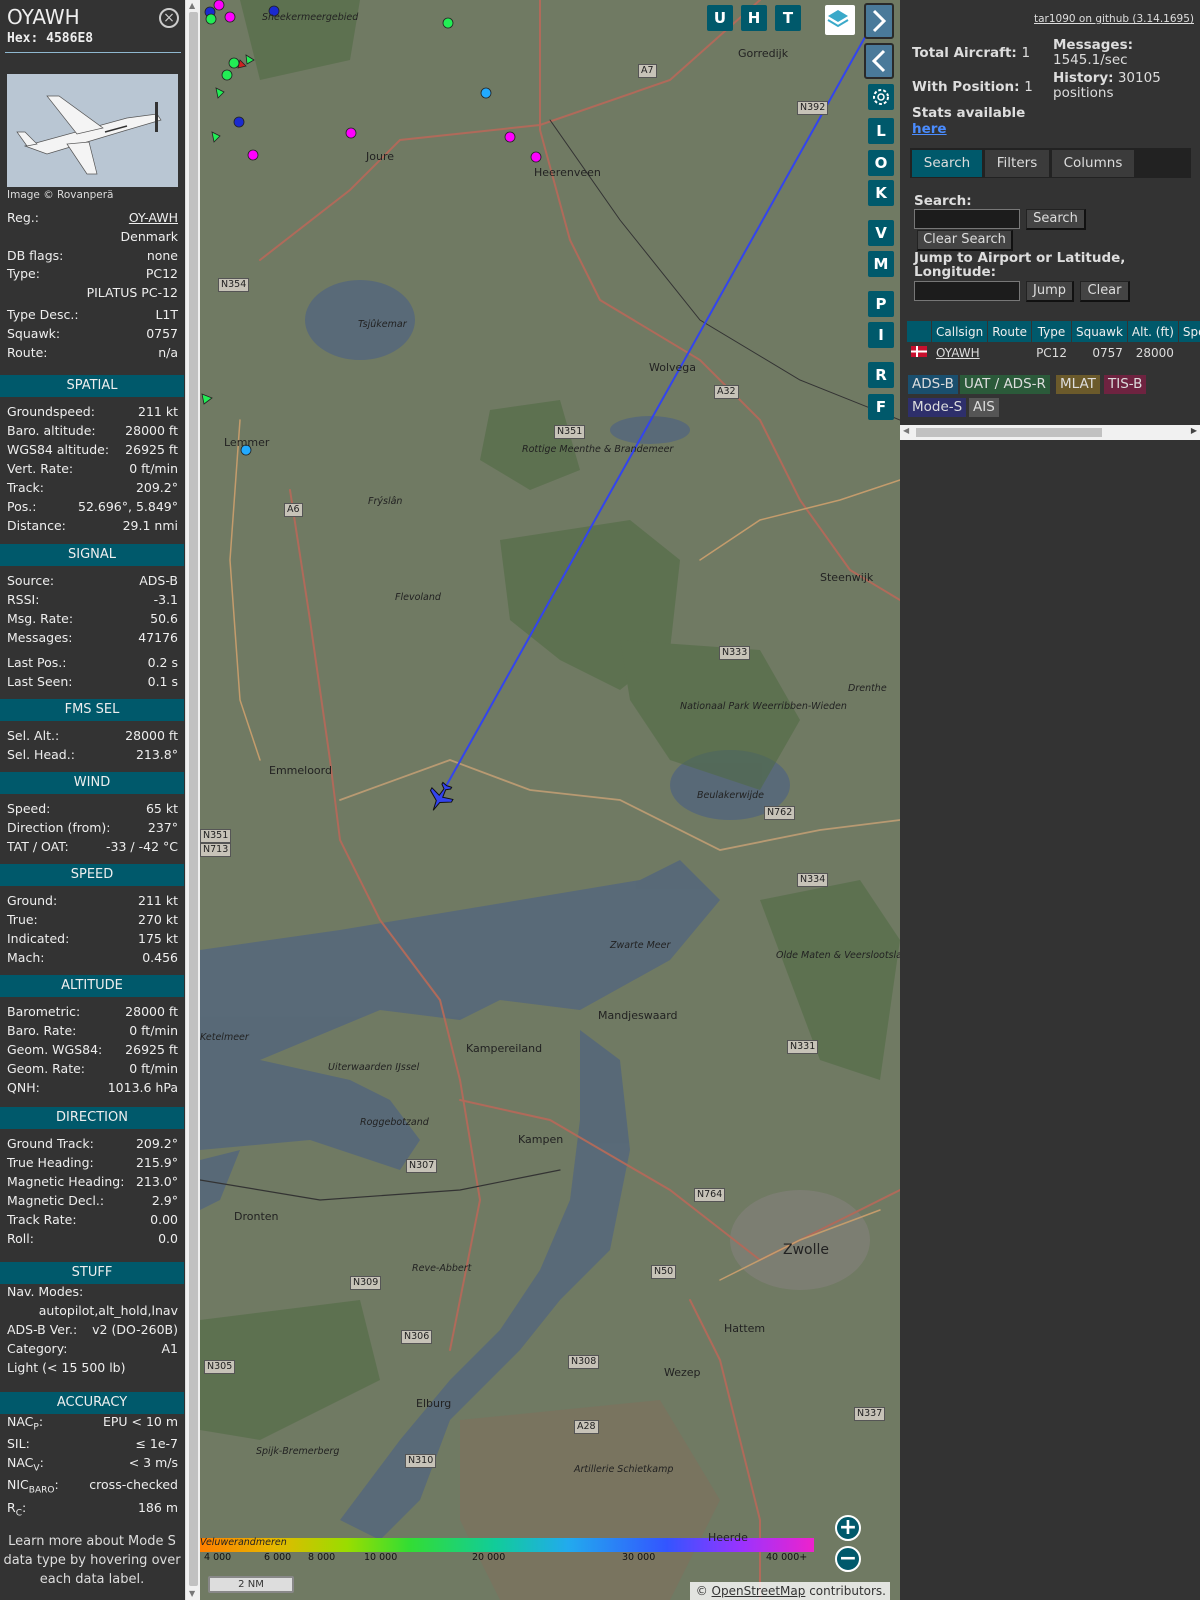  What do you see at coordinates (848, 1528) in the screenshot?
I see `zoom-in-button: +` at bounding box center [848, 1528].